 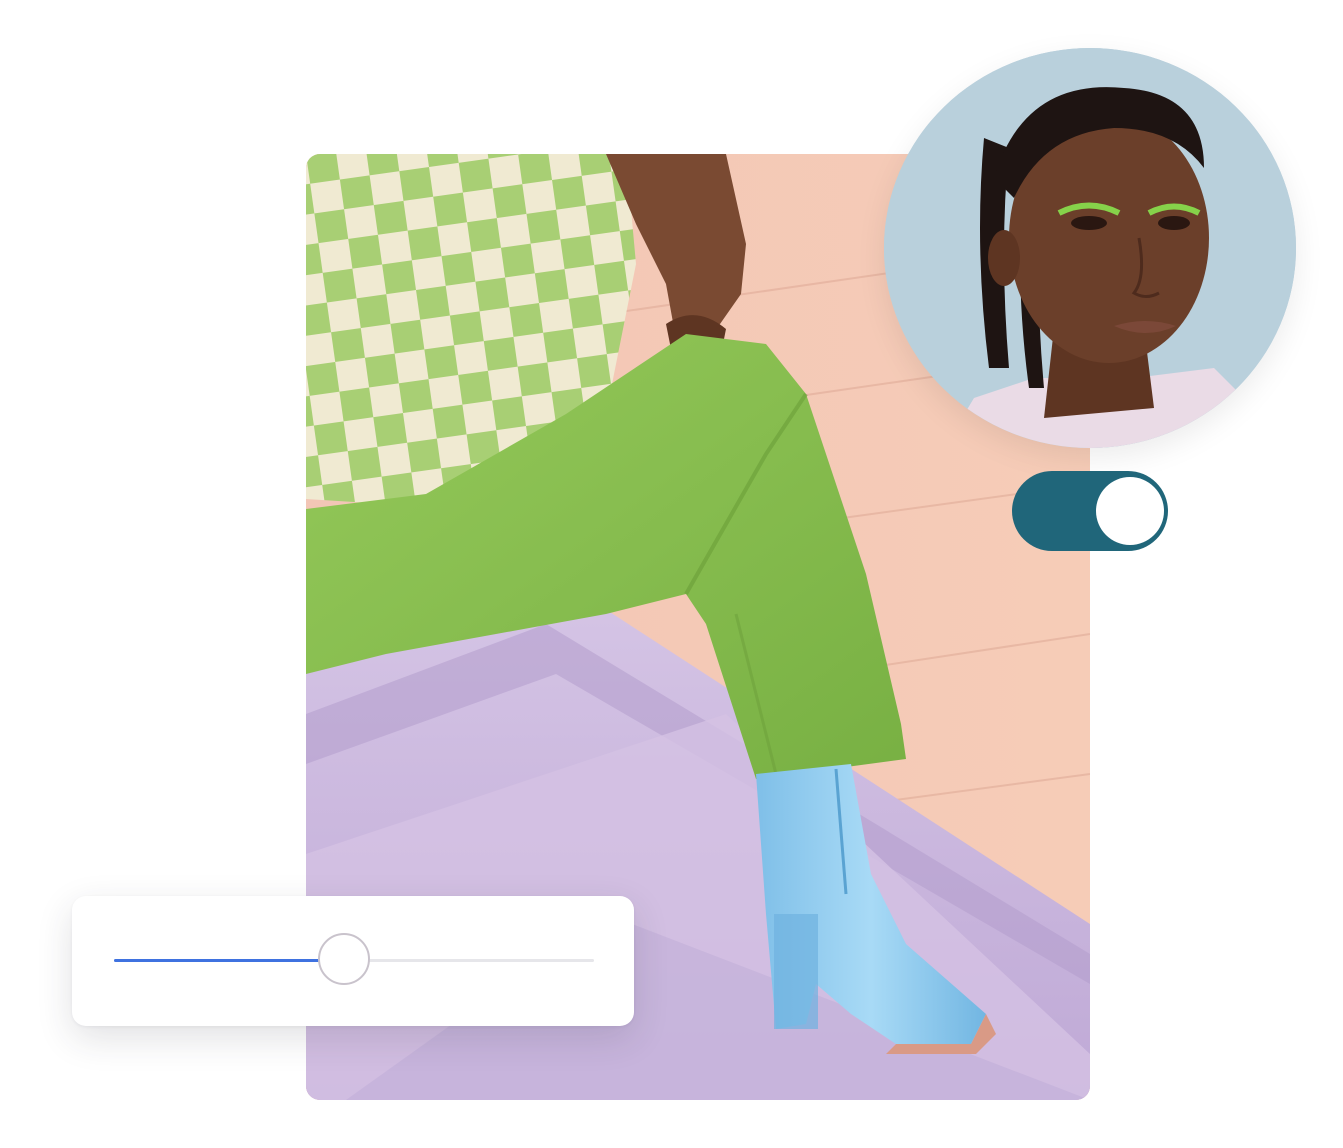 I want to click on slider-fill, so click(x=229, y=960).